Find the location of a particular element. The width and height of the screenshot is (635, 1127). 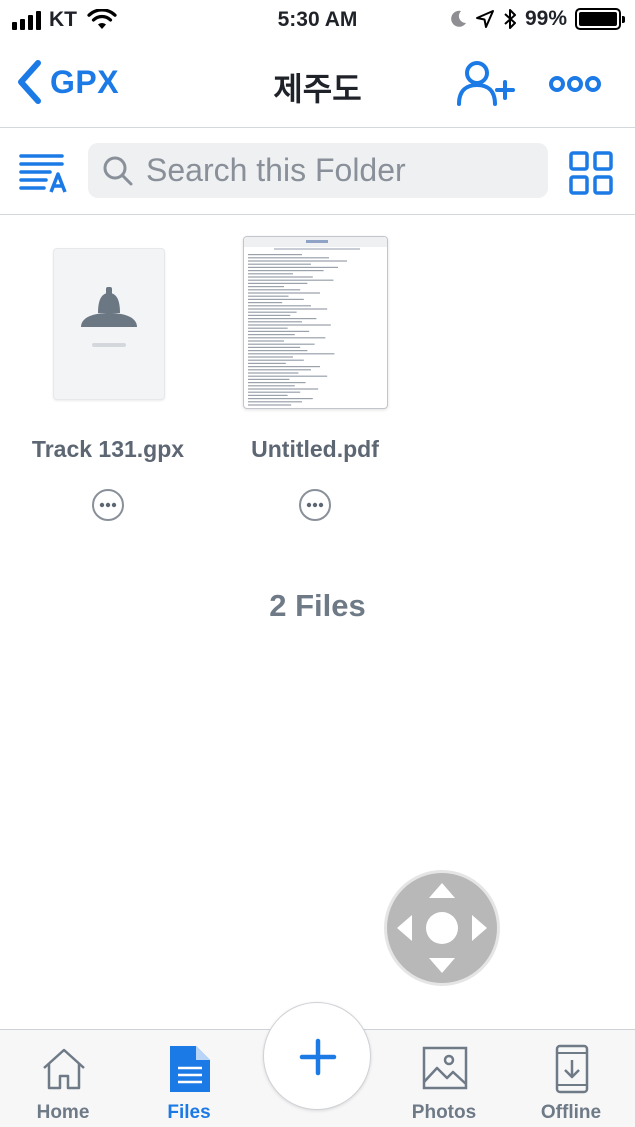

files-count: 2 Files is located at coordinates (317, 605).